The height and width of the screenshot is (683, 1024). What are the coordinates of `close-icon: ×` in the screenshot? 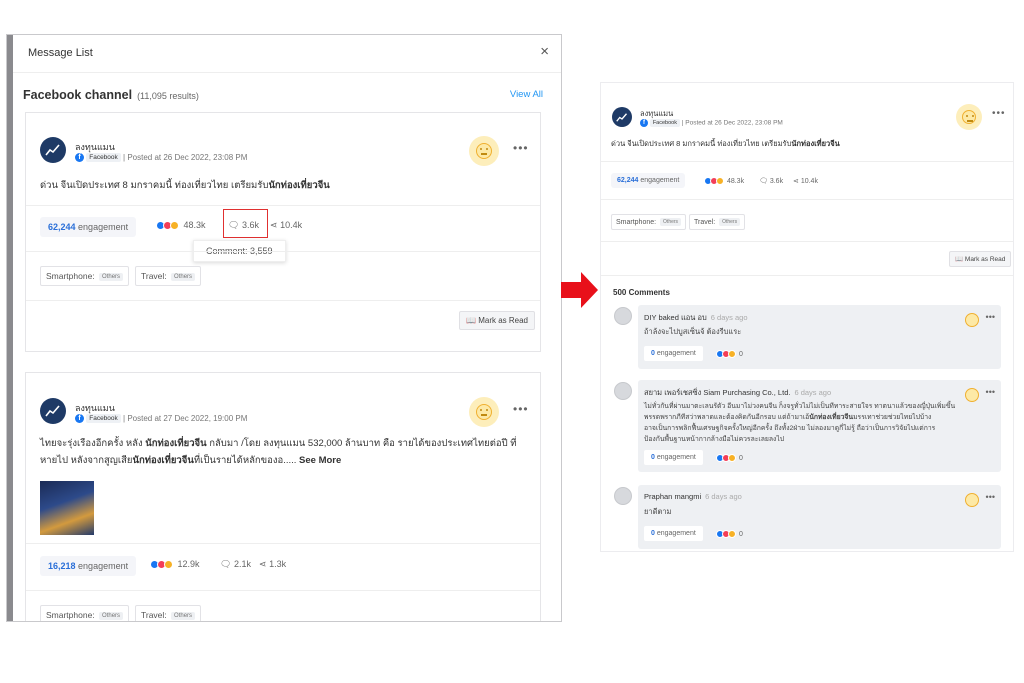 It's located at (544, 51).